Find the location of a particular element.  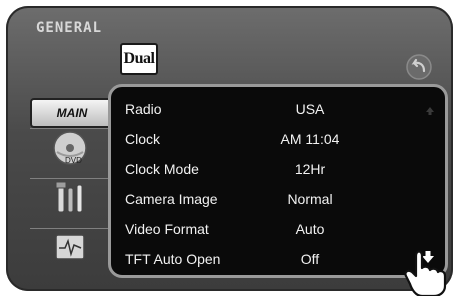

svg-text: DVD is located at coordinates (73, 160).